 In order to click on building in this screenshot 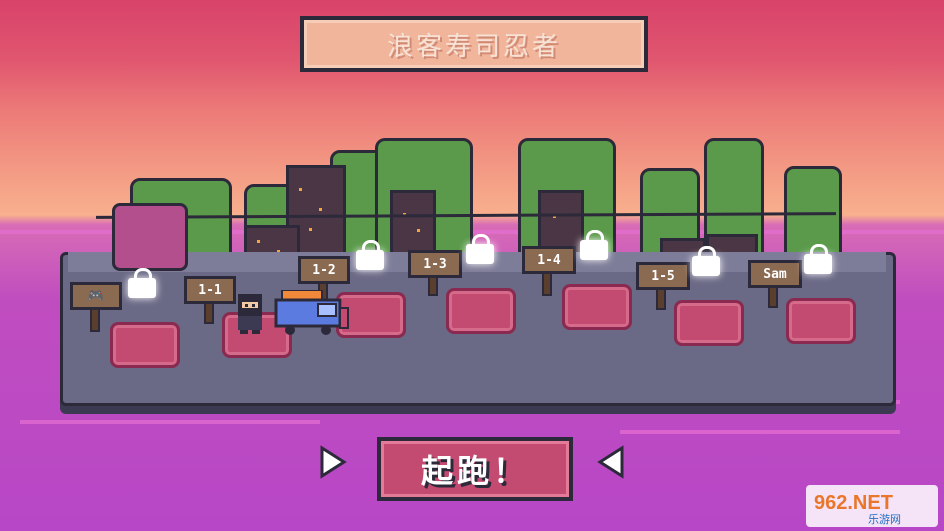, I will do `click(413, 223)`.